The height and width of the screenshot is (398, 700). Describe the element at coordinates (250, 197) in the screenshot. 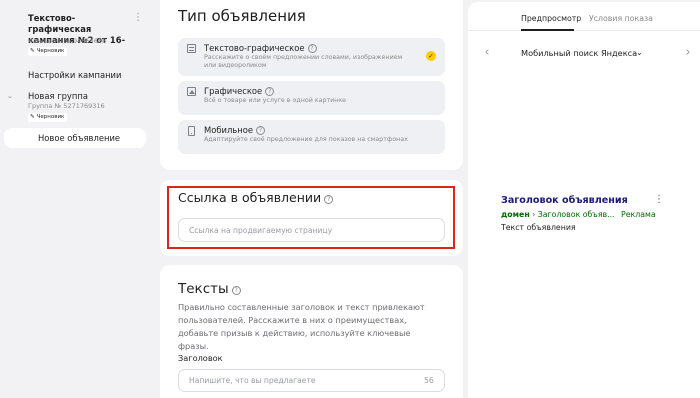

I see `ad-link-heading-text: Ссылка в объявлении` at that location.